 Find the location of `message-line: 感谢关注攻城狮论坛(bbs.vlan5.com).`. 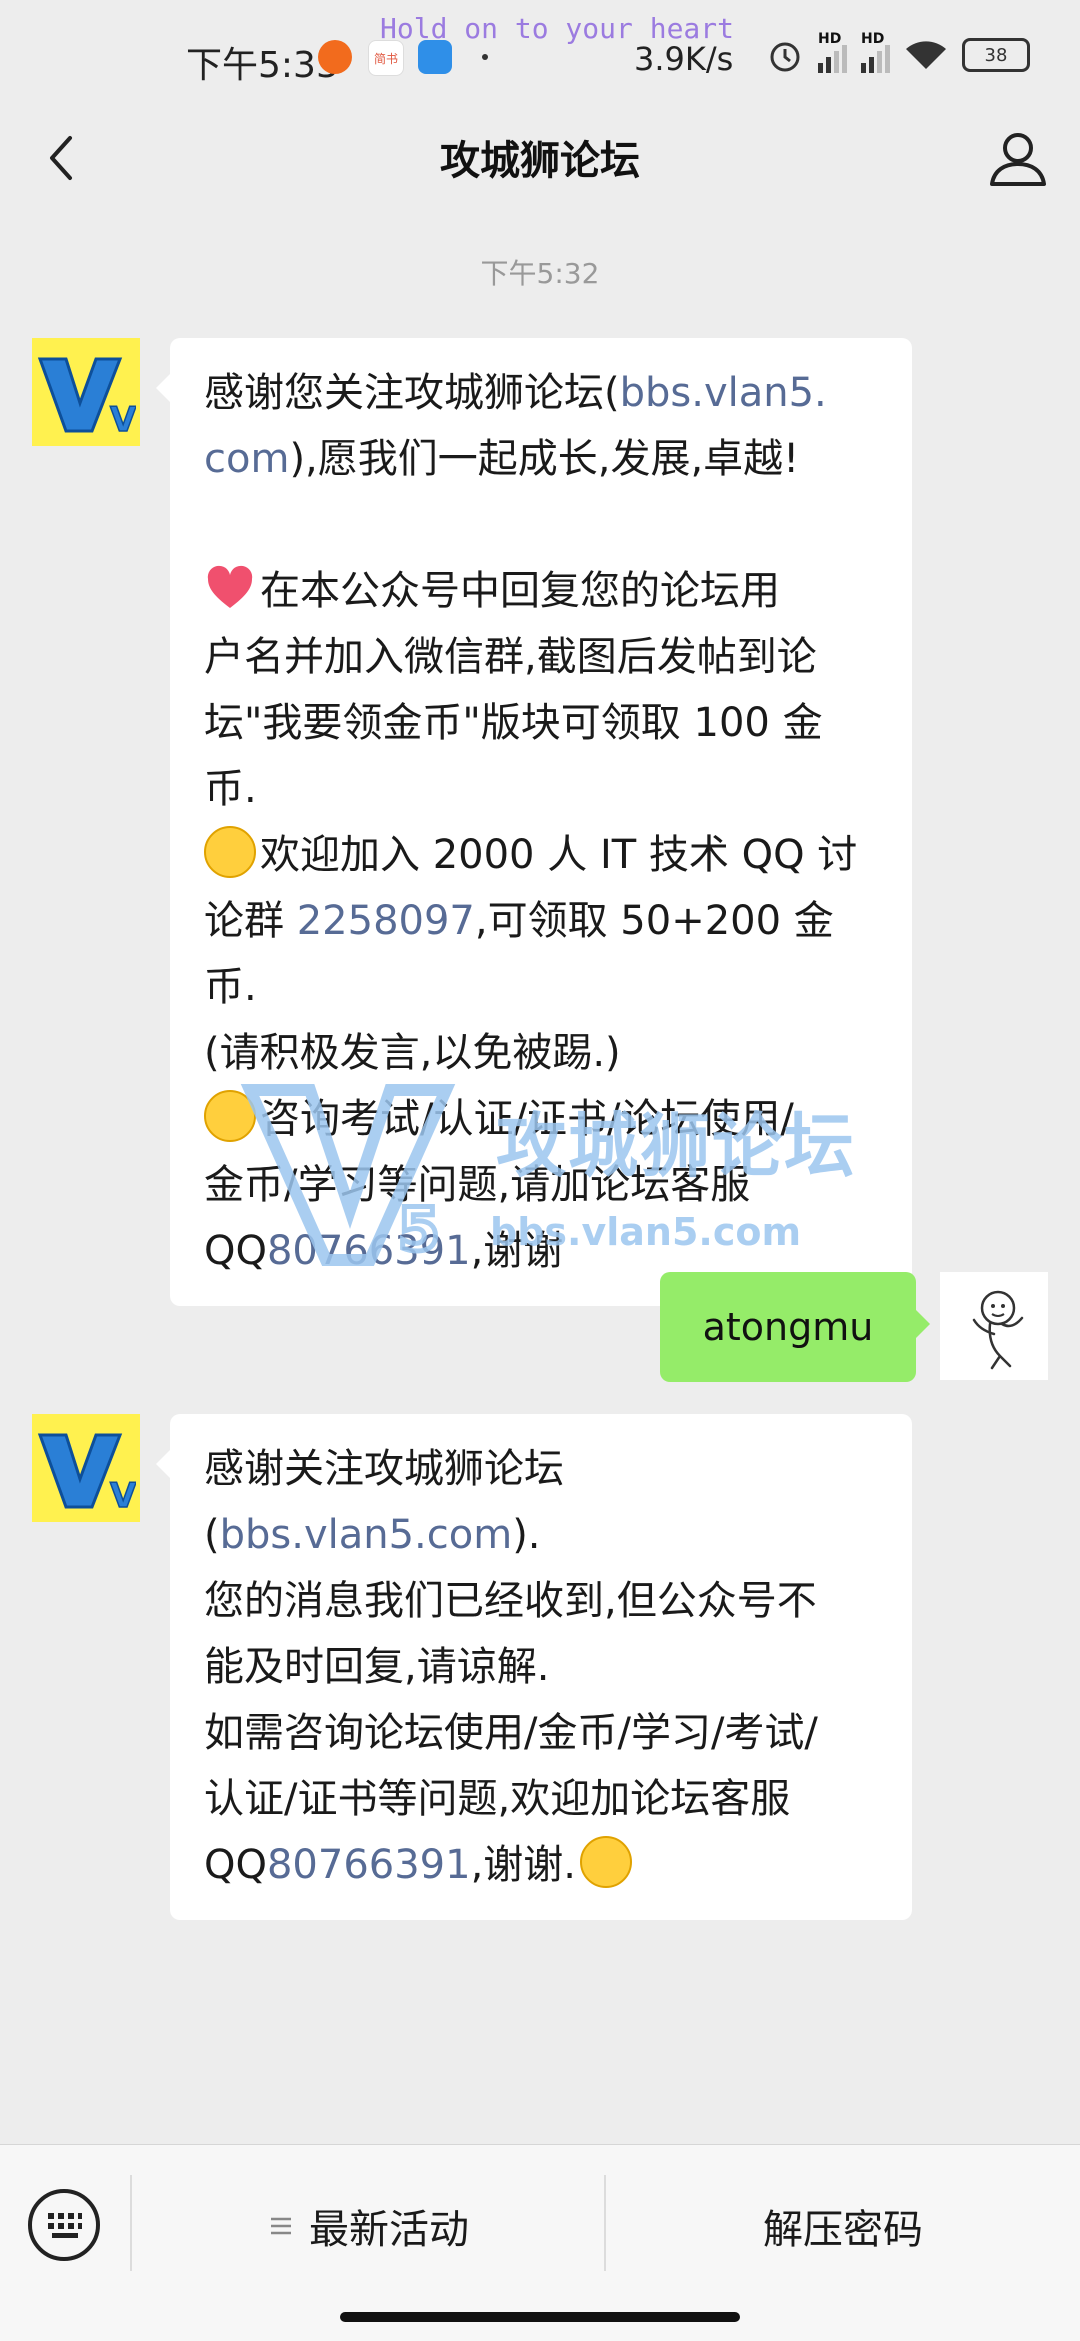

message-line: 感谢关注攻城狮论坛(bbs.vlan5.com). is located at coordinates (384, 1502).